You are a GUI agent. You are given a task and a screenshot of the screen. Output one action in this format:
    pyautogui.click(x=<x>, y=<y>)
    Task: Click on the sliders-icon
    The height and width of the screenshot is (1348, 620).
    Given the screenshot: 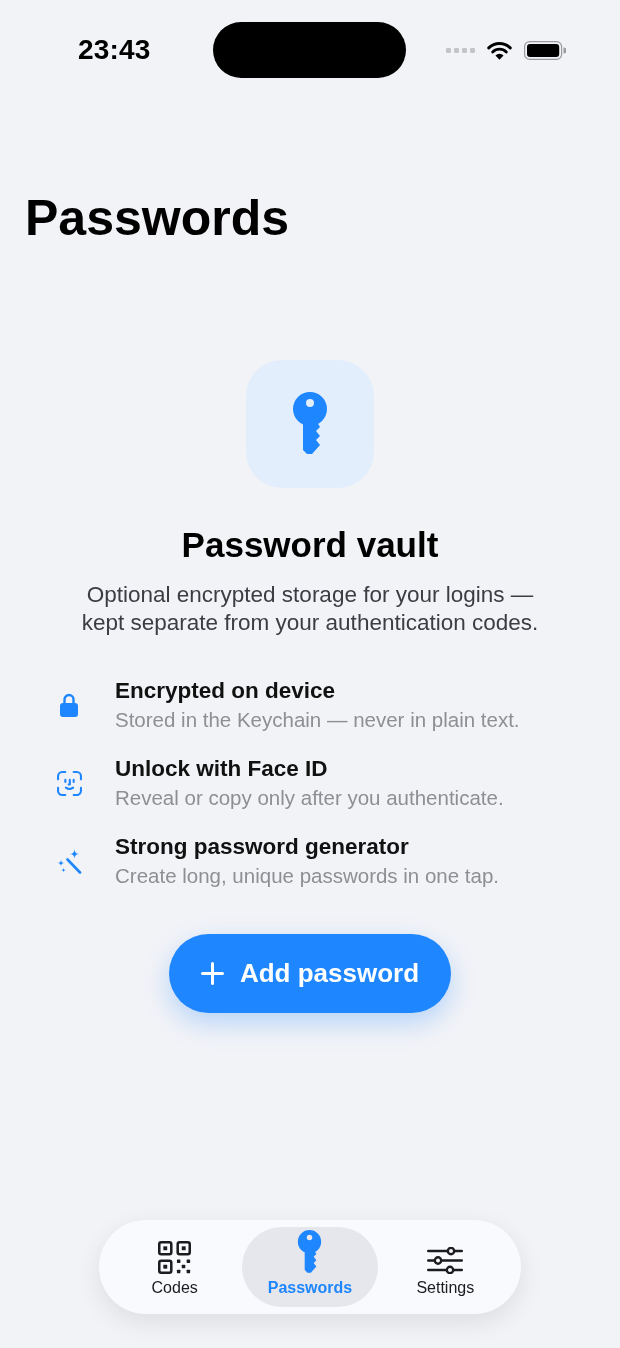 What is the action you would take?
    pyautogui.click(x=445, y=1260)
    